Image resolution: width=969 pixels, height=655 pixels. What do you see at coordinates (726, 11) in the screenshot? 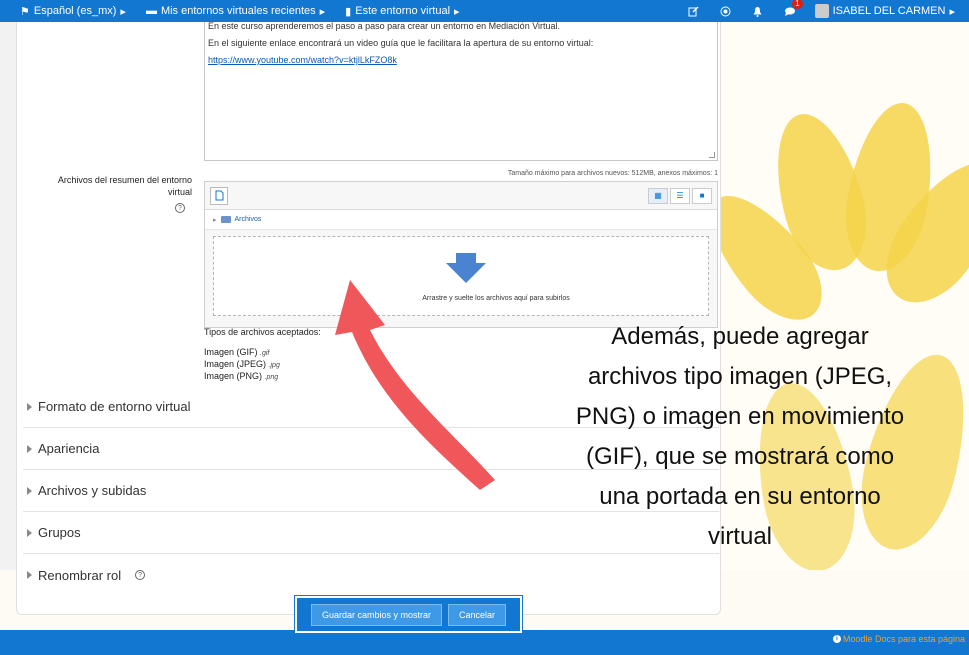
I see `target-icon` at bounding box center [726, 11].